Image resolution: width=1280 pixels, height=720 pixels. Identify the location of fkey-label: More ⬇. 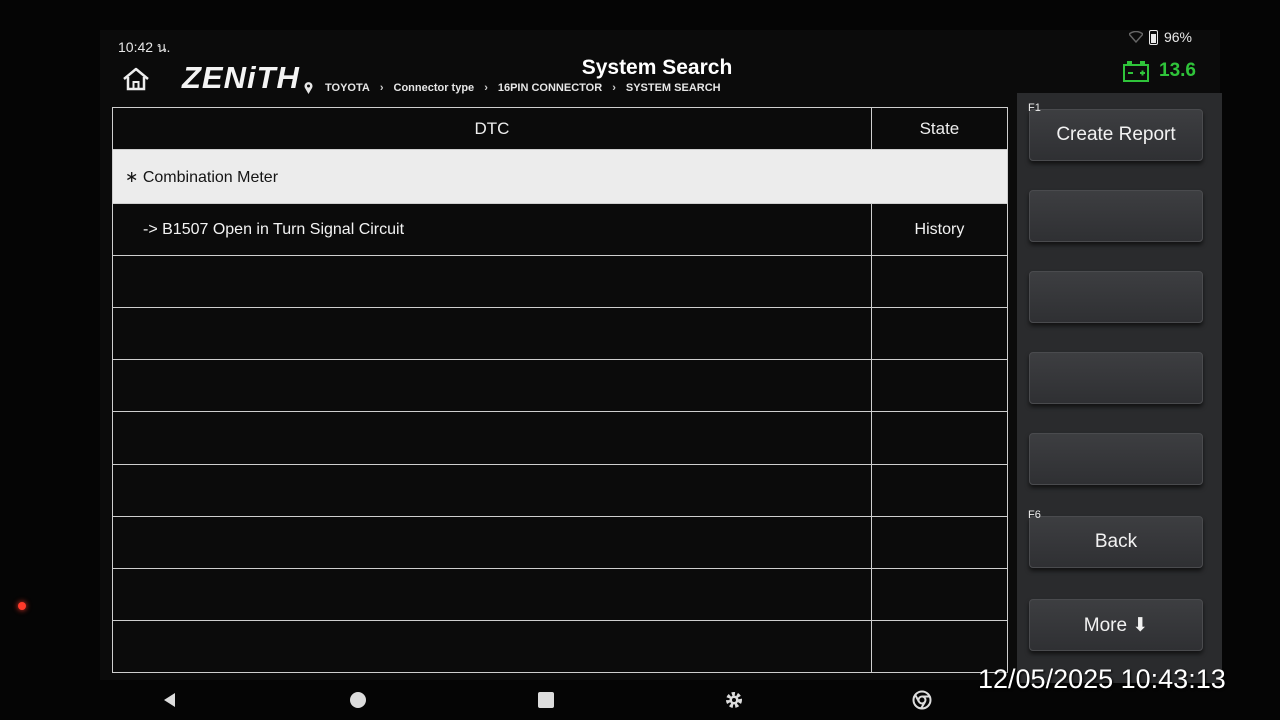
(1116, 625).